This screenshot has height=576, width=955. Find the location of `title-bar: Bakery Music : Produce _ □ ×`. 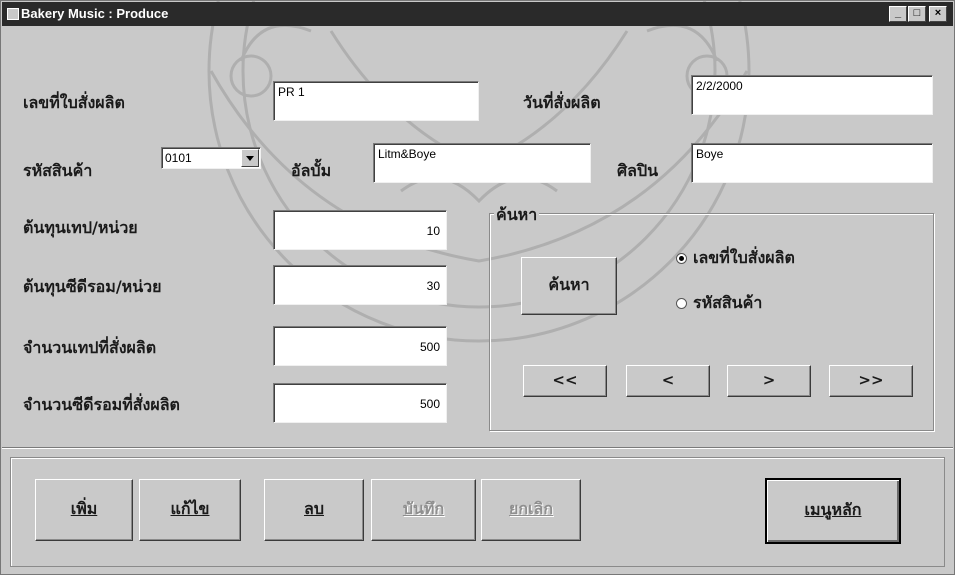

title-bar: Bakery Music : Produce _ □ × is located at coordinates (477, 14).